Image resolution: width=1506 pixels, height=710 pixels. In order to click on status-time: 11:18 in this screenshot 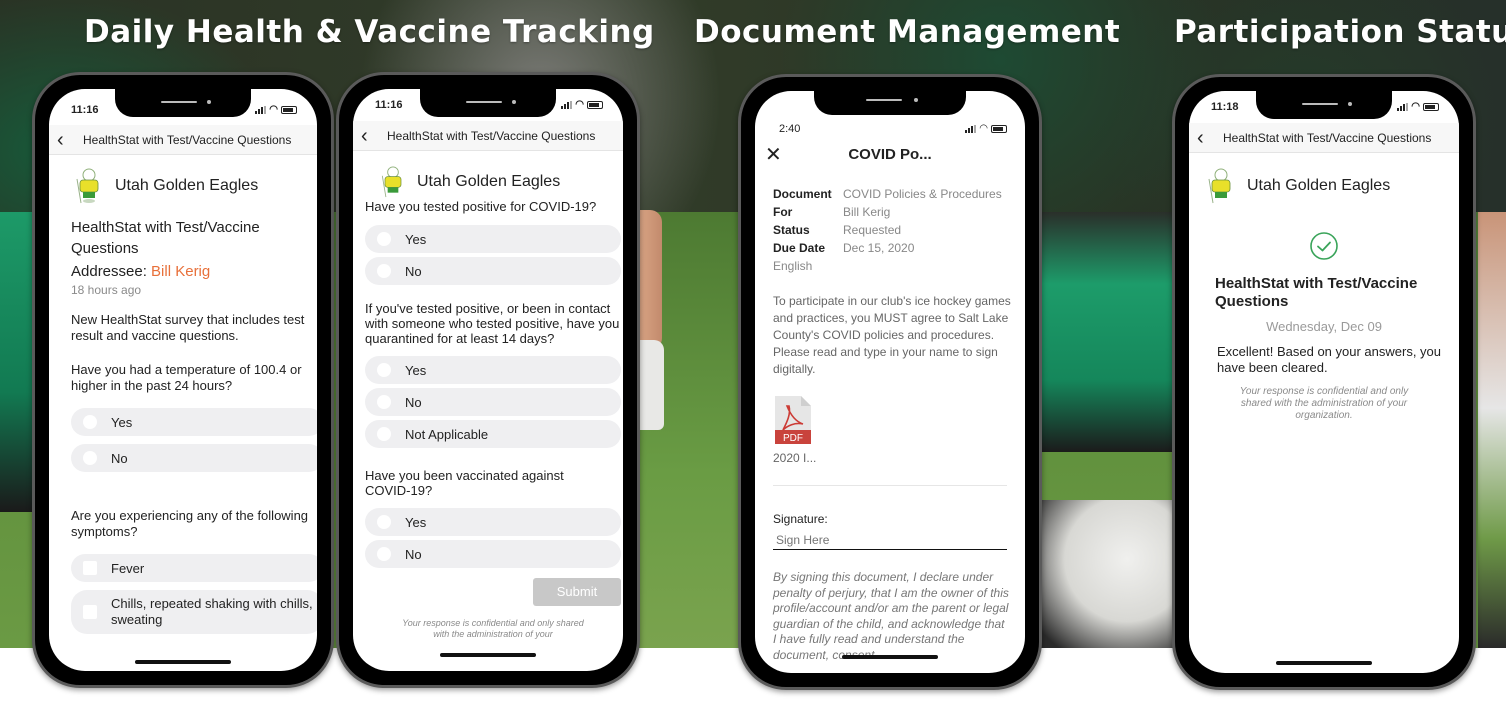, I will do `click(1225, 107)`.